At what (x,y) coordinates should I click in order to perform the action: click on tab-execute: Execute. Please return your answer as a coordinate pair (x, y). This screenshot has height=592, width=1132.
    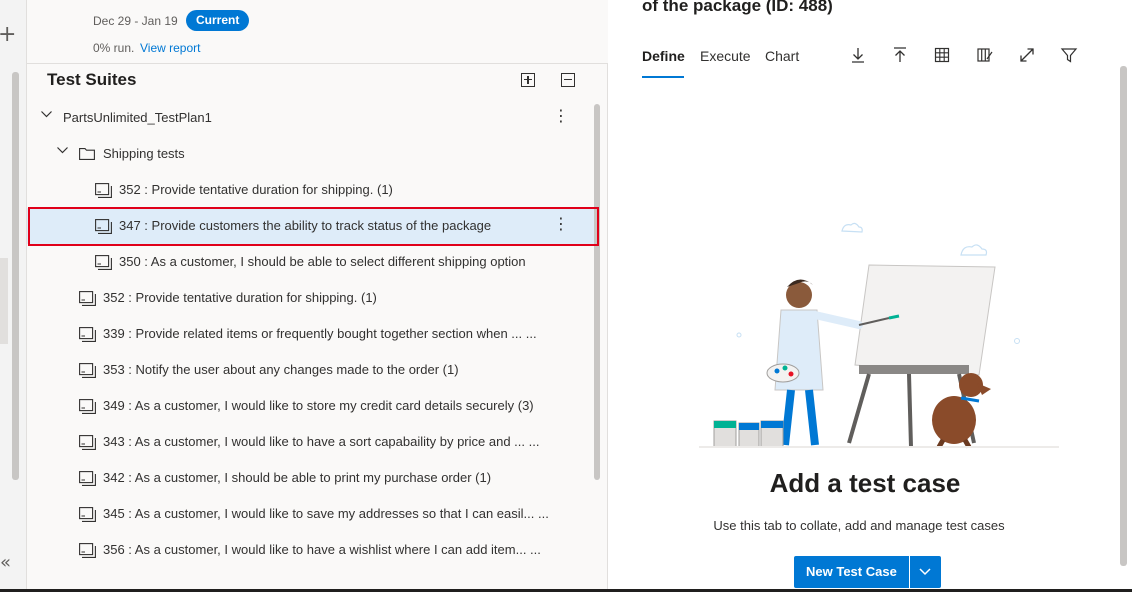
    Looking at the image, I should click on (725, 56).